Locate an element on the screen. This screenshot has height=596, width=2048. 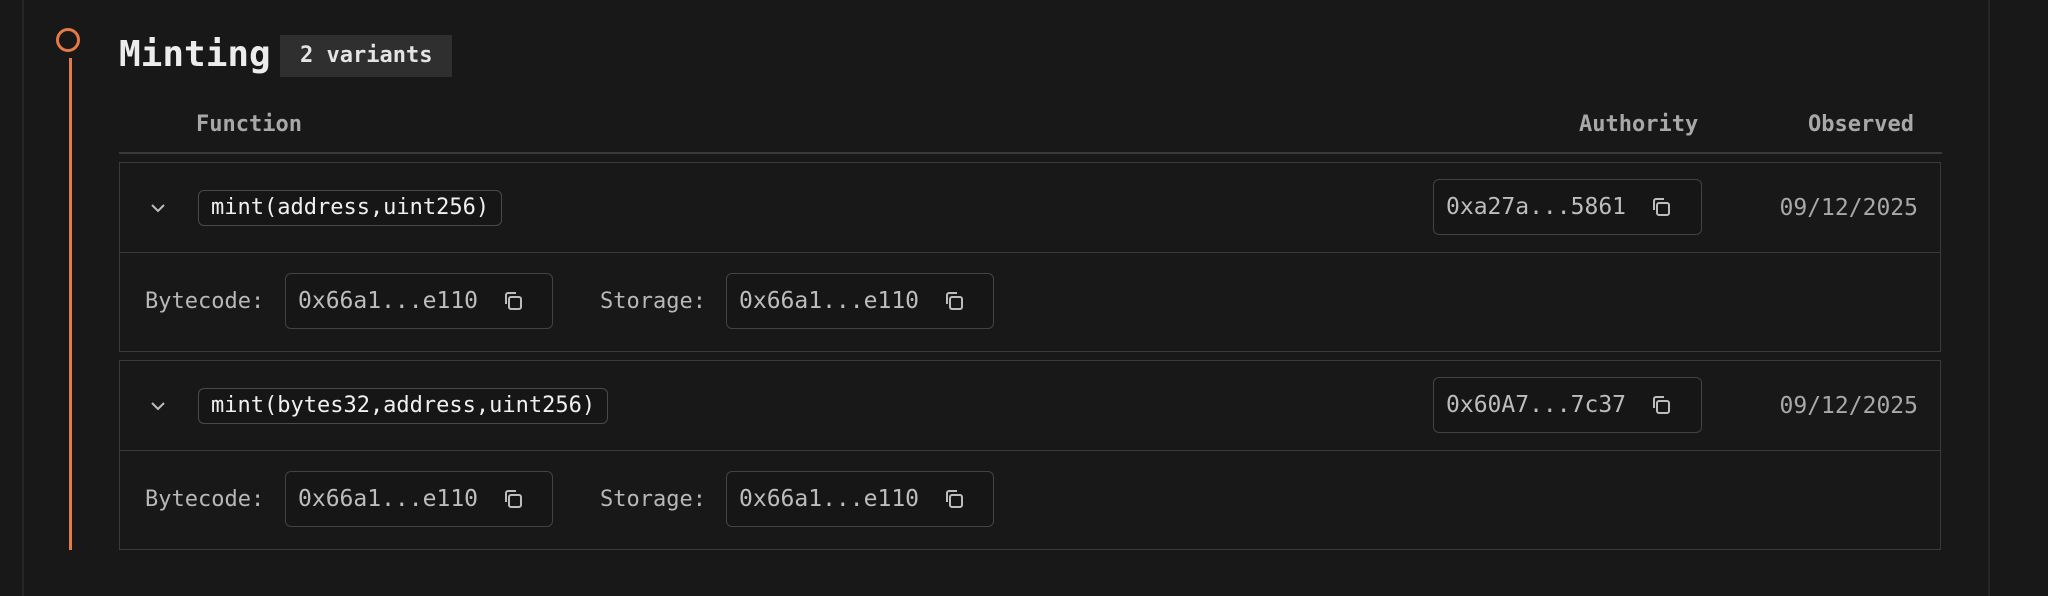
authority-address-chip: 0x60A7...7c37 is located at coordinates (1567, 405).